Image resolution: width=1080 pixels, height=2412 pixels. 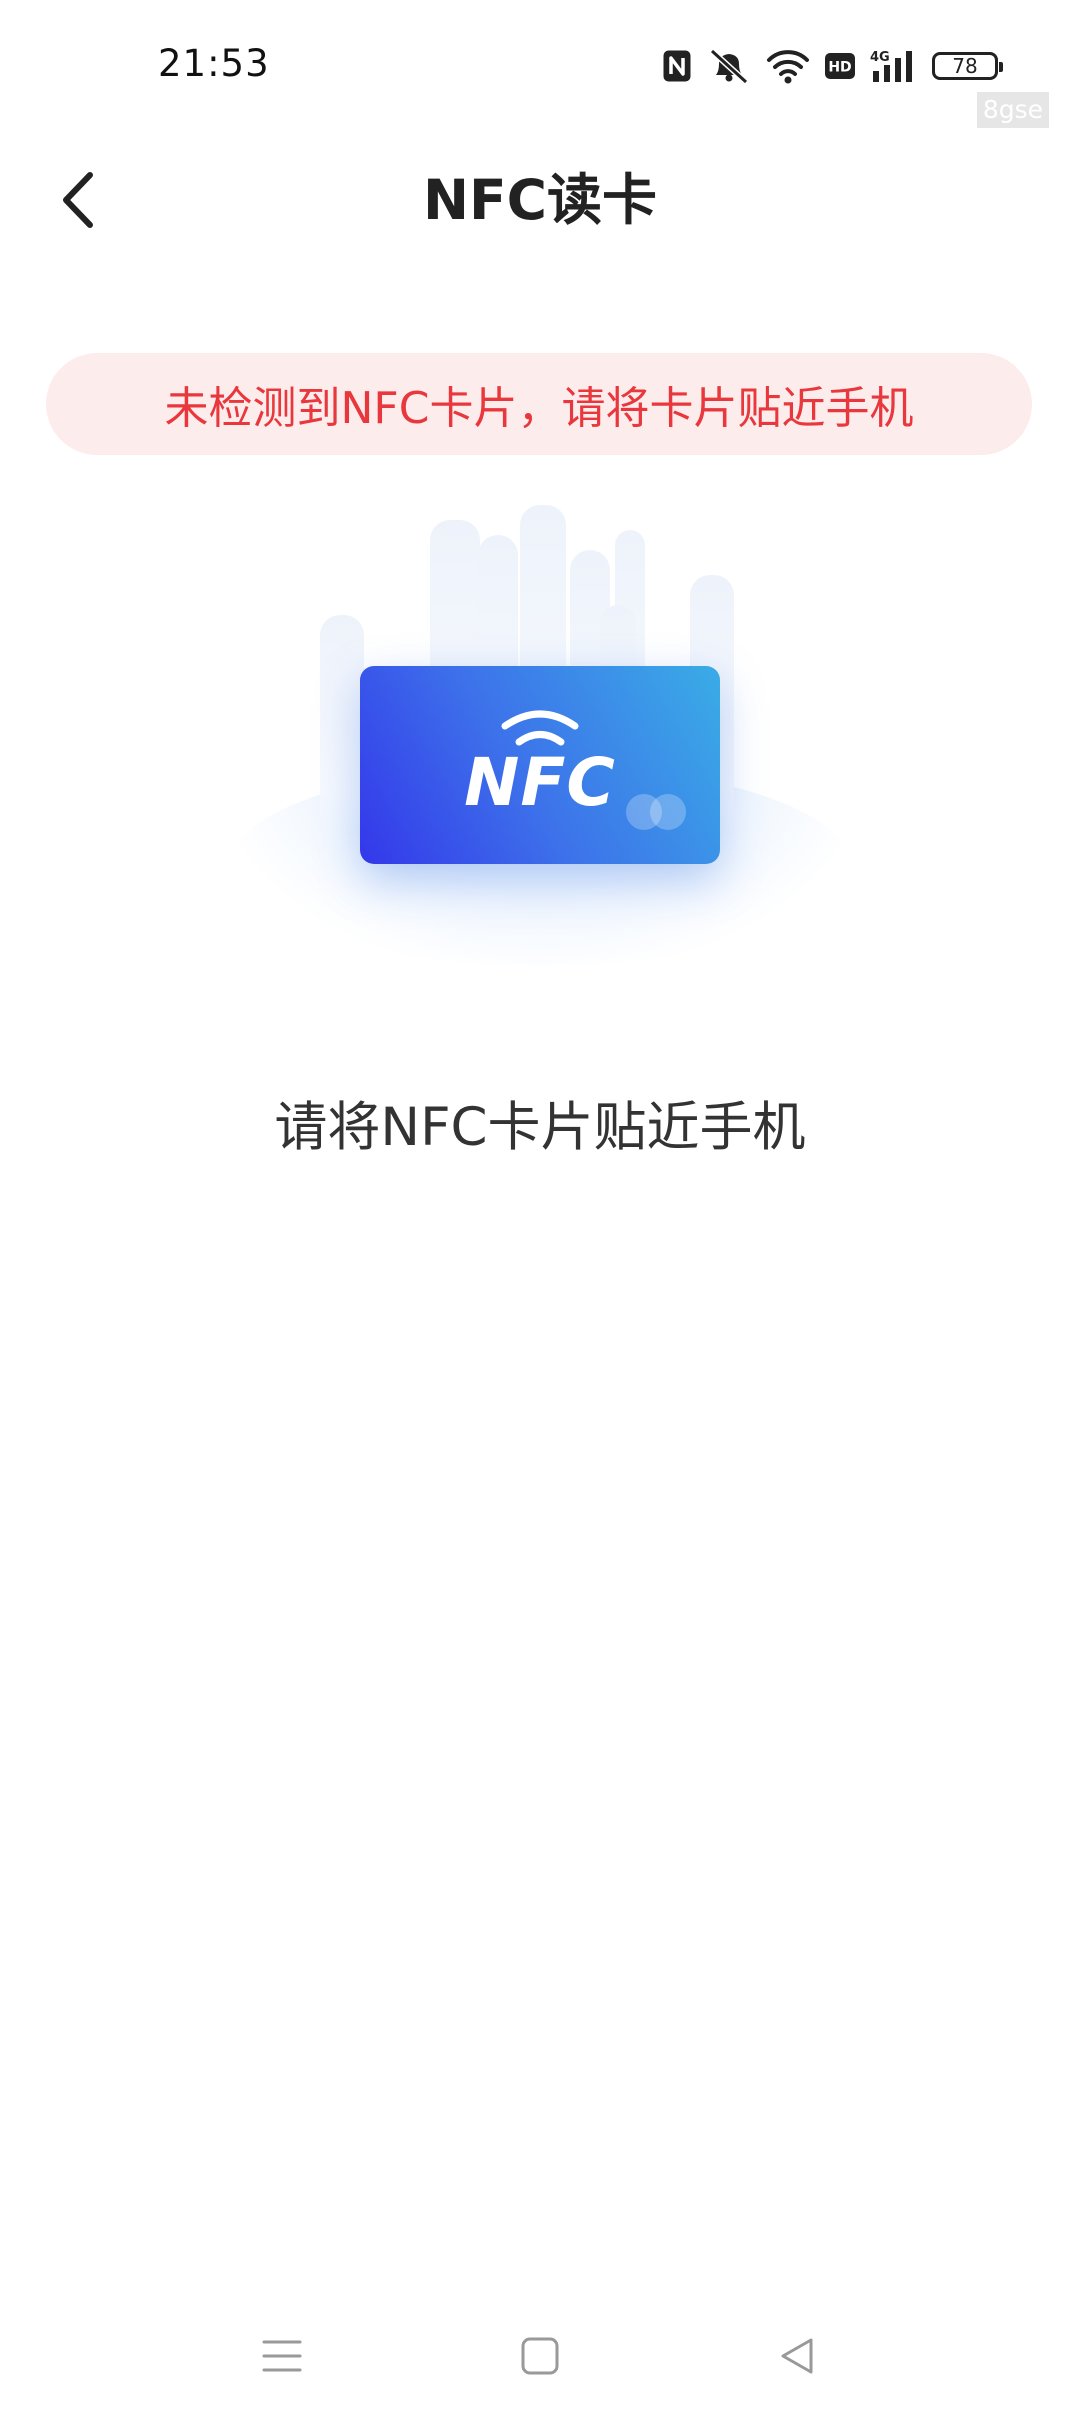 I want to click on page-title: NFC读卡, so click(x=540, y=200).